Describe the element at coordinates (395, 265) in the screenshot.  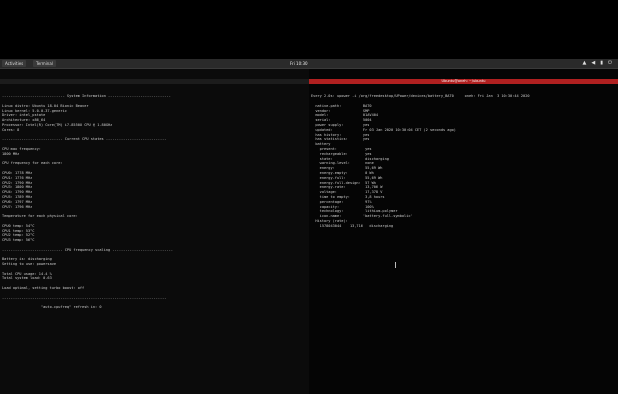
I see `text-cursor` at that location.